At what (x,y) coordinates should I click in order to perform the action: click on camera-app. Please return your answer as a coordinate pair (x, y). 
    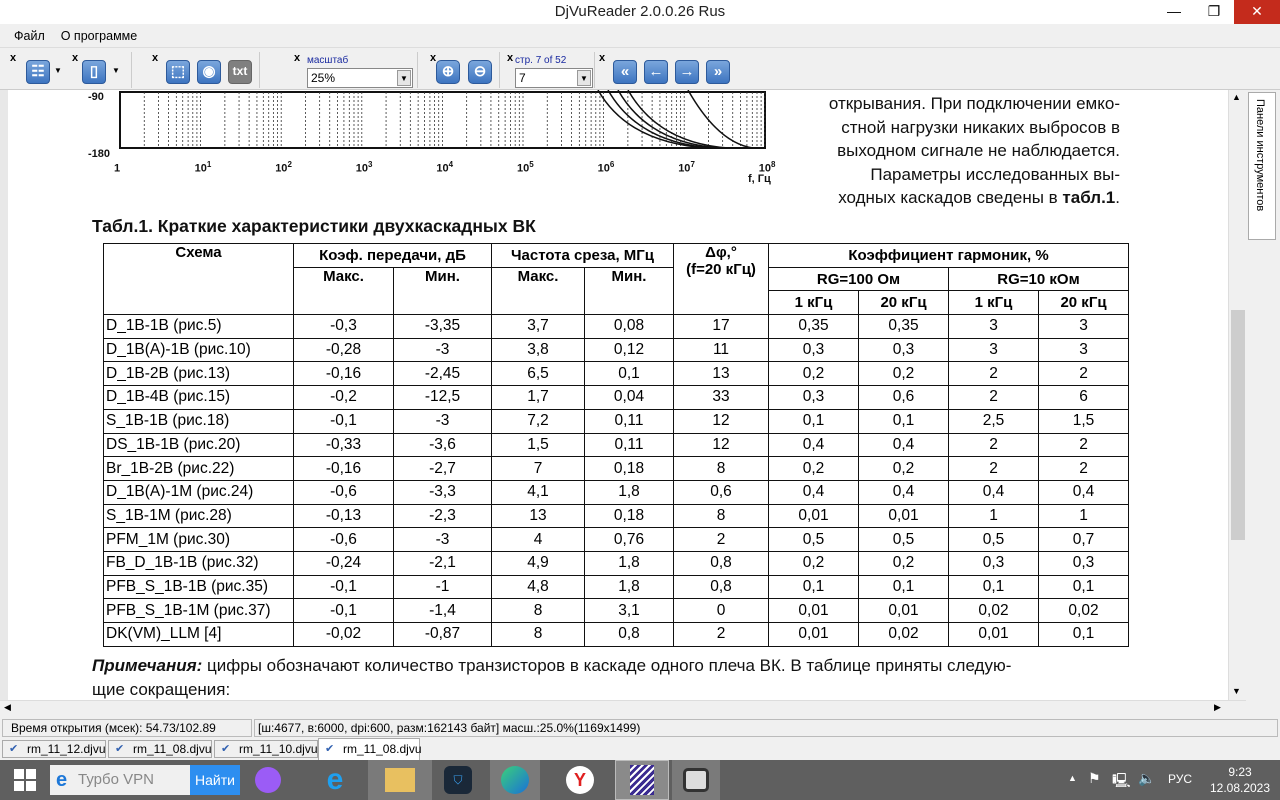
    Looking at the image, I should click on (696, 780).